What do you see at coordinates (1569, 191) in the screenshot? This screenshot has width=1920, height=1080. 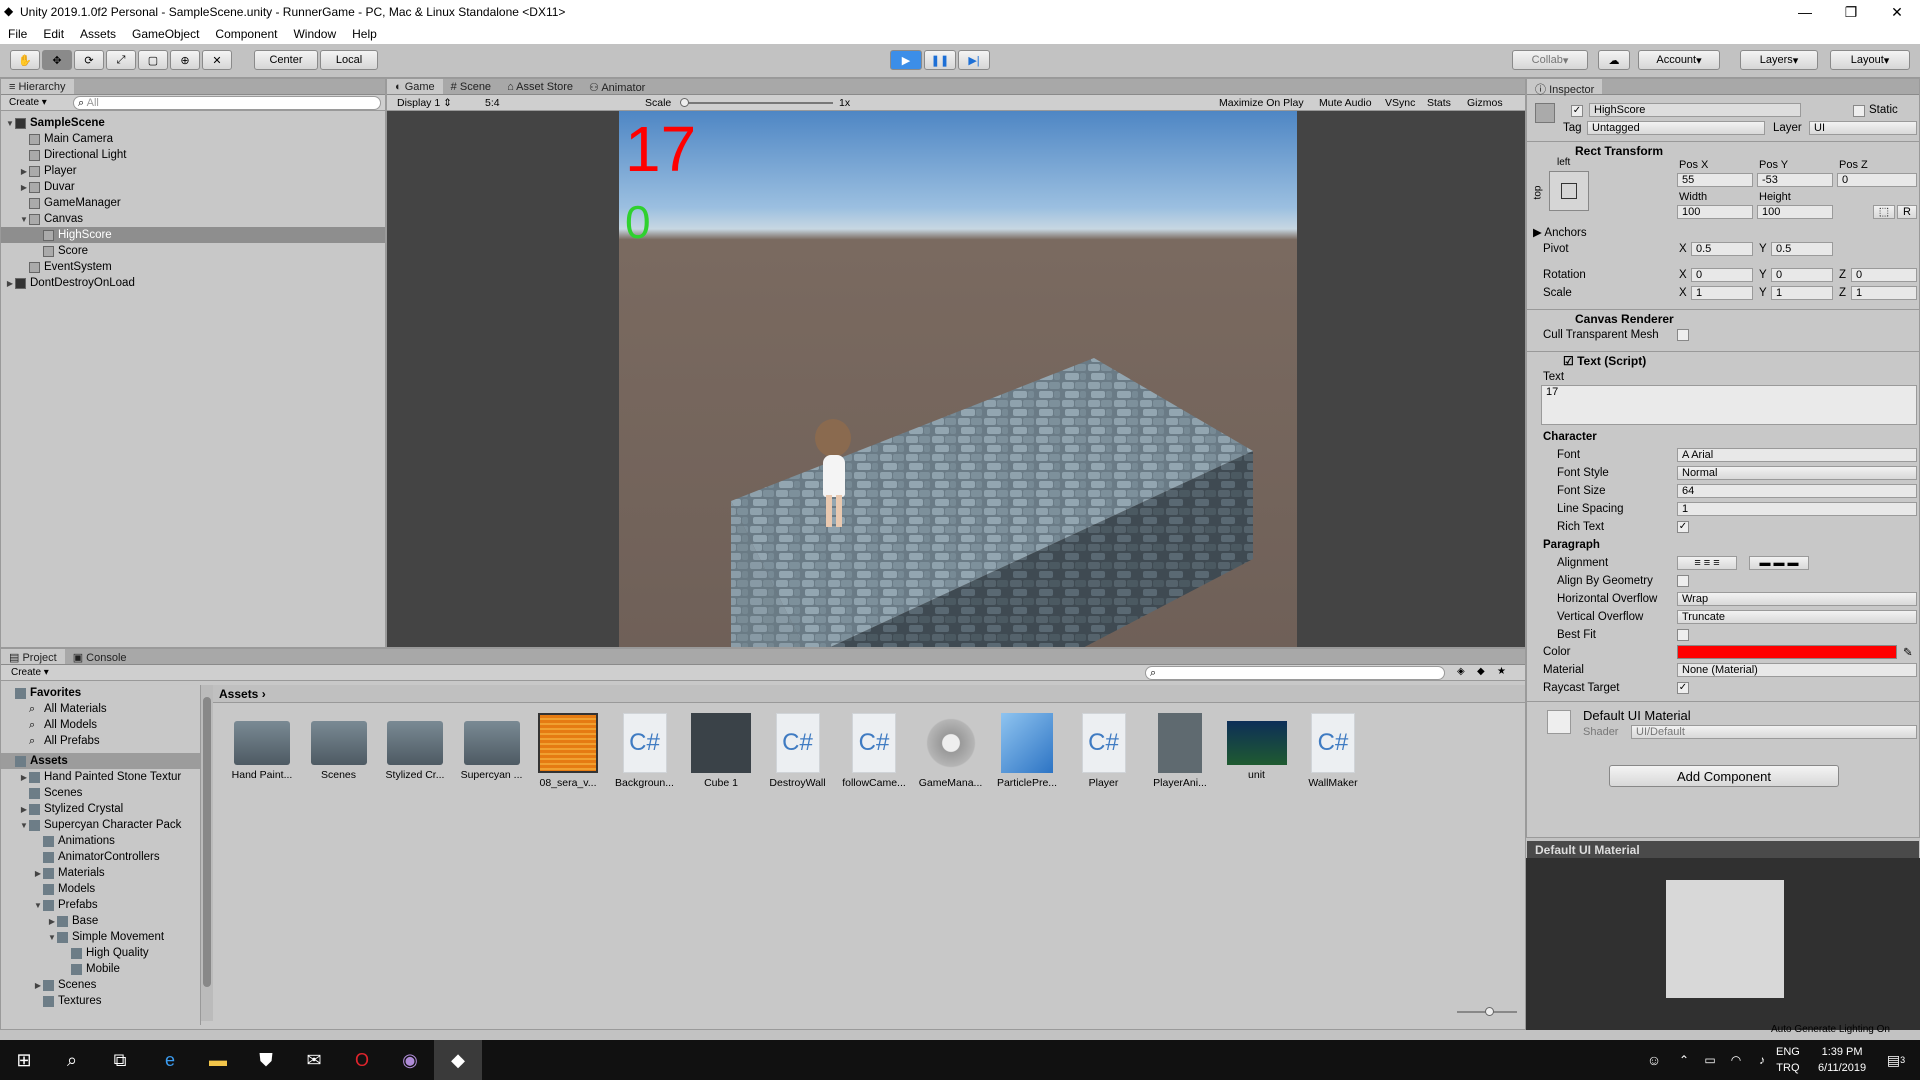 I see `anchor-preset-button` at bounding box center [1569, 191].